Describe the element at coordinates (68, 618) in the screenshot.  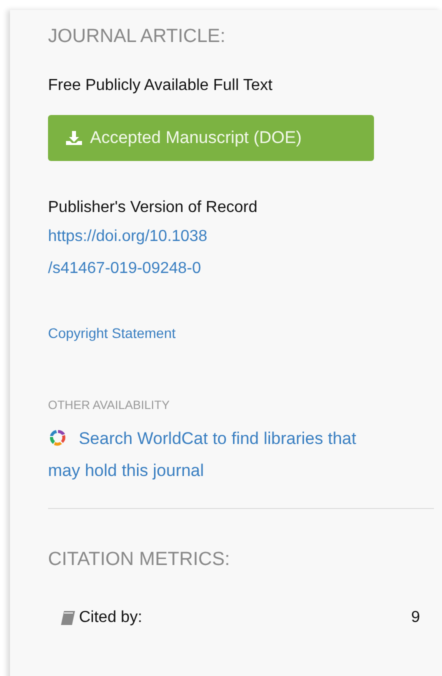
I see `book-icon` at that location.